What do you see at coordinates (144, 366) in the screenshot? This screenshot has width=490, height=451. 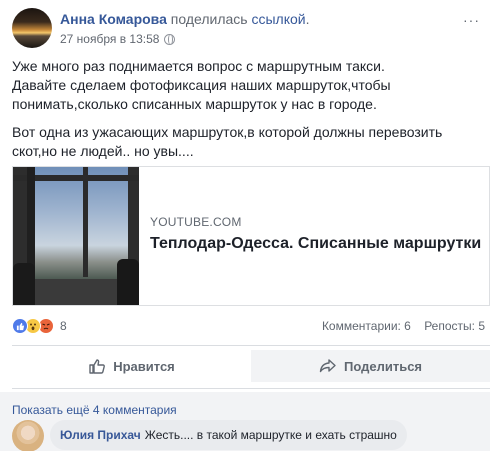 I see `like-button-label: Нравится` at bounding box center [144, 366].